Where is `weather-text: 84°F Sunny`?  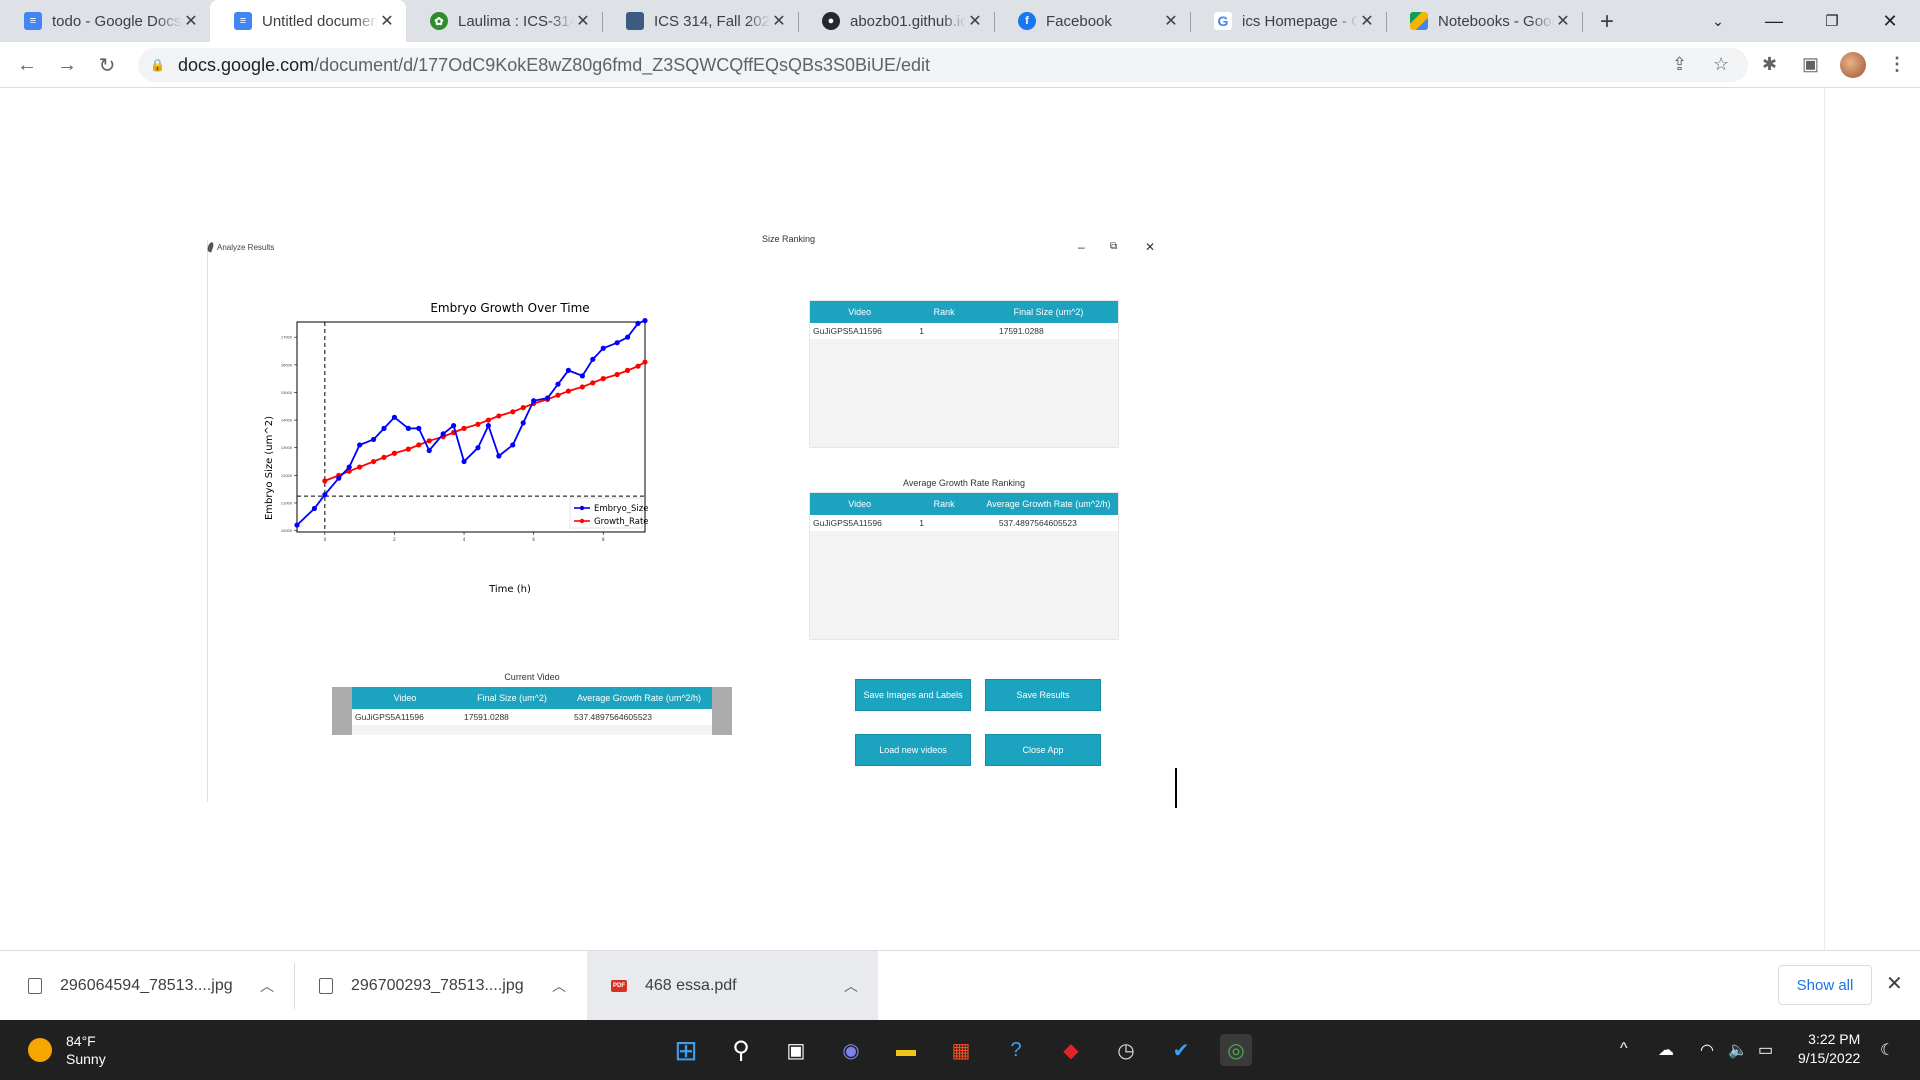 weather-text: 84°F Sunny is located at coordinates (86, 1050).